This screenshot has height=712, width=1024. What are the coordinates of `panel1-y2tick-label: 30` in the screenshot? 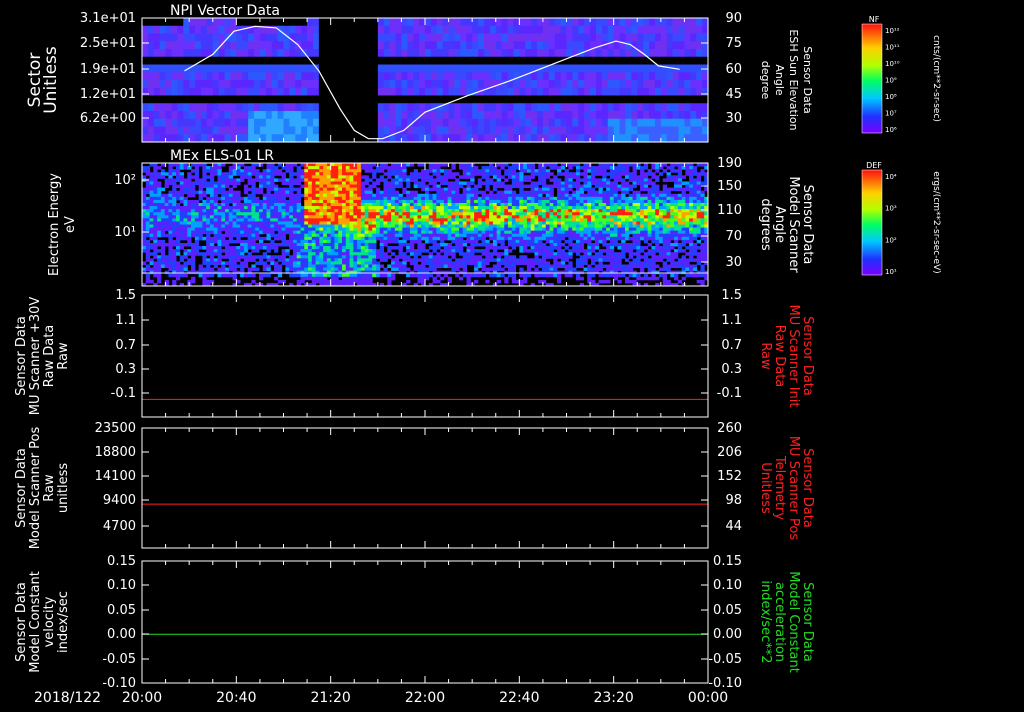 It's located at (733, 118).